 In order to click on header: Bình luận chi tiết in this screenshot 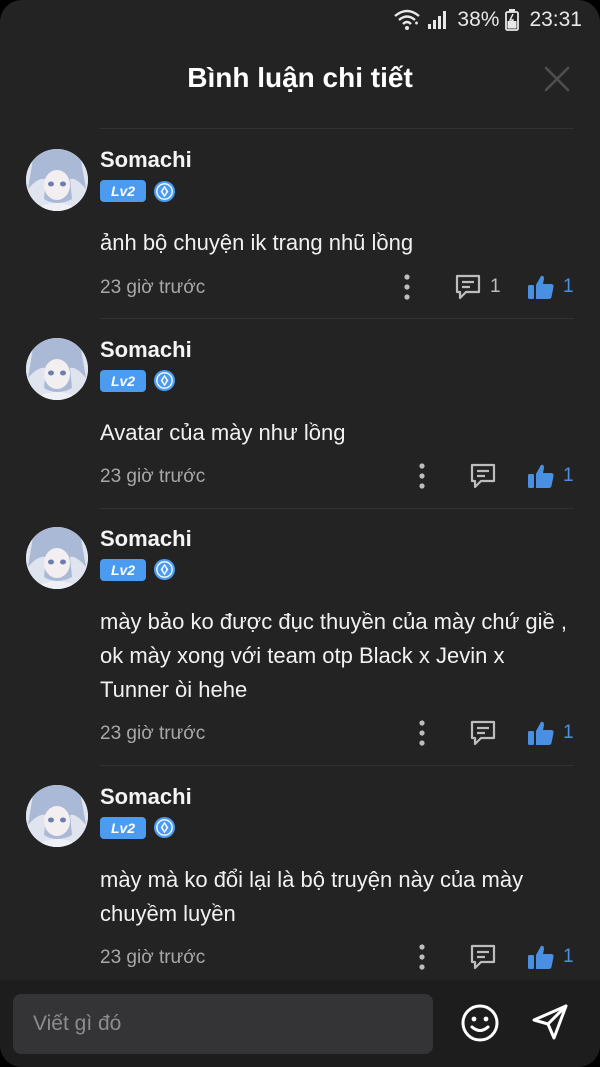, I will do `click(300, 78)`.